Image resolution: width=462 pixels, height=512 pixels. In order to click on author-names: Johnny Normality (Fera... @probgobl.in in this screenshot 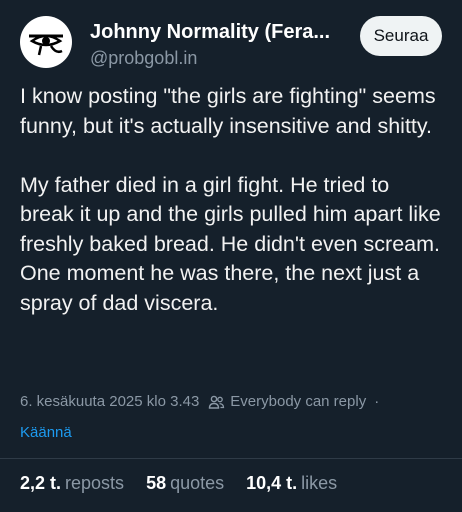, I will do `click(225, 44)`.